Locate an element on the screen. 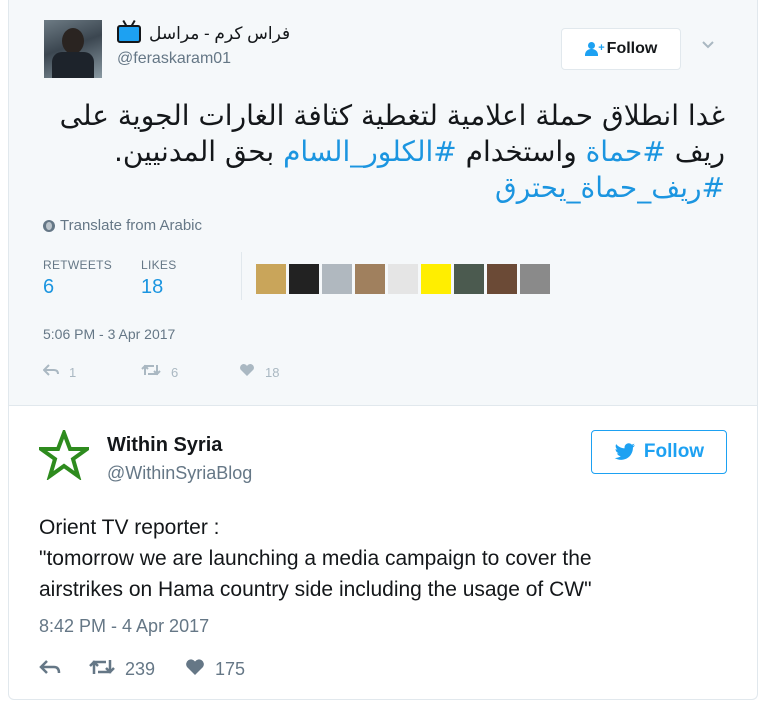  likes-count: 18 is located at coordinates (152, 287).